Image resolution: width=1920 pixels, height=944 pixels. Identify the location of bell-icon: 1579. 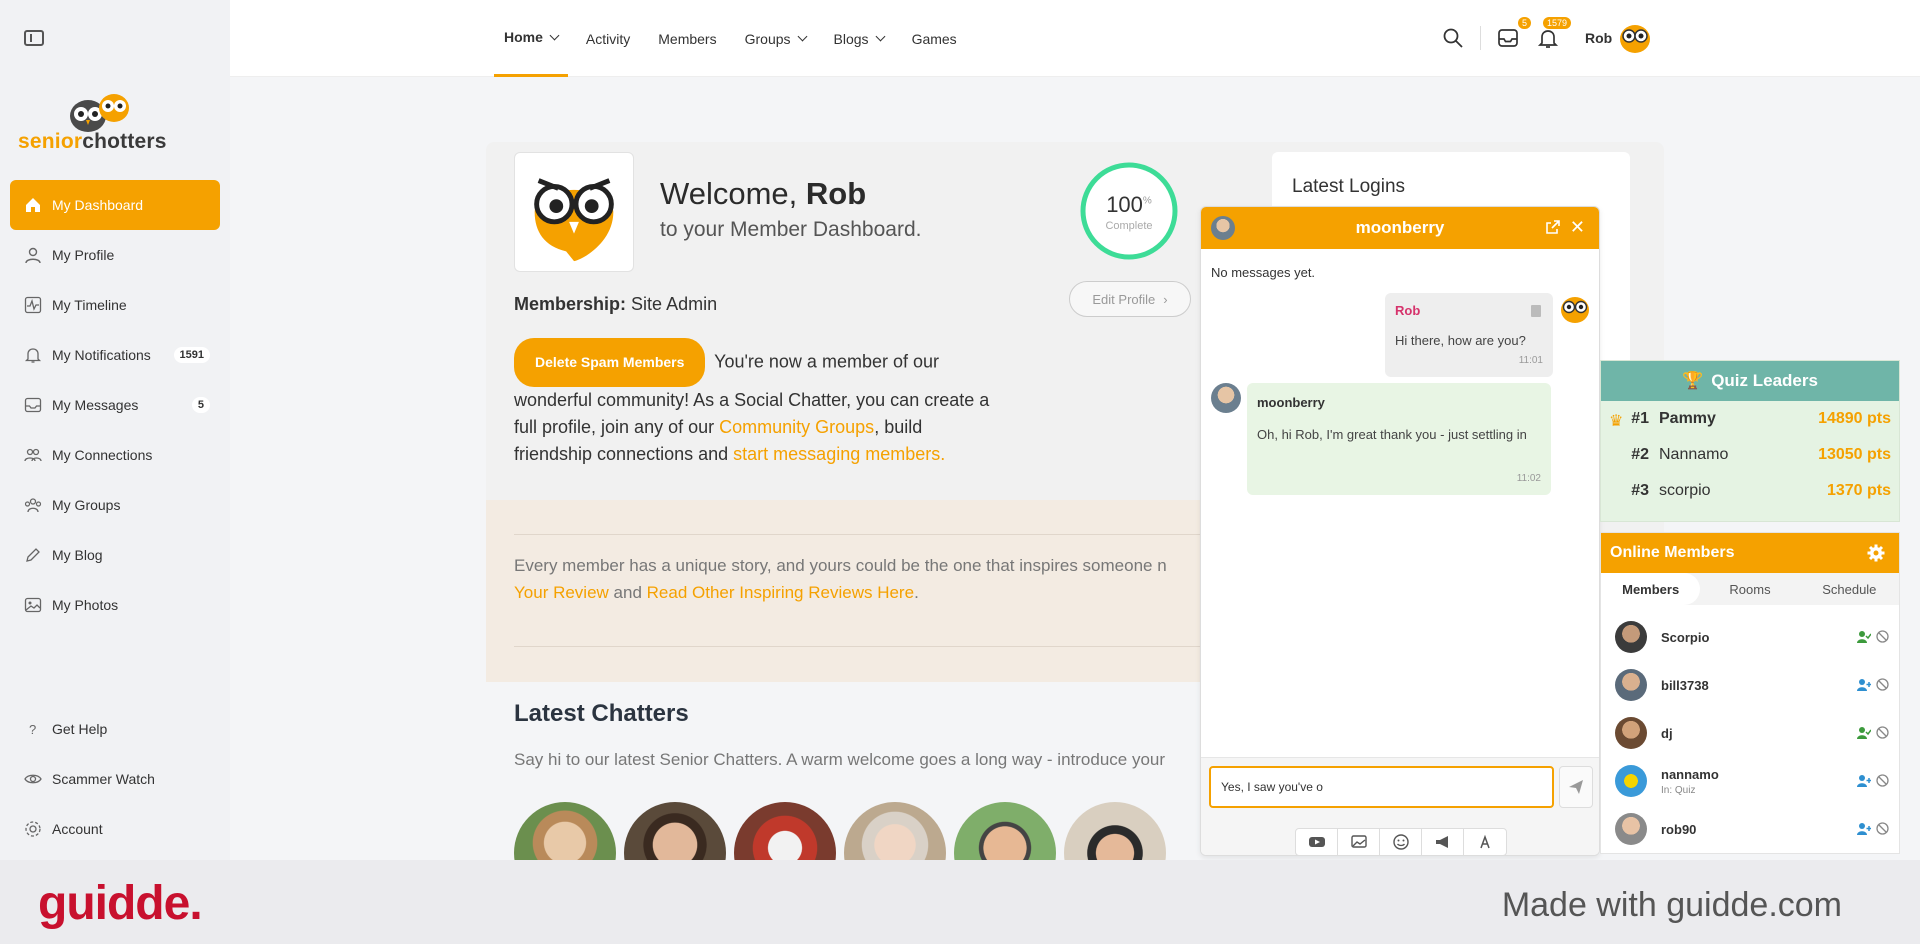
(1553, 34).